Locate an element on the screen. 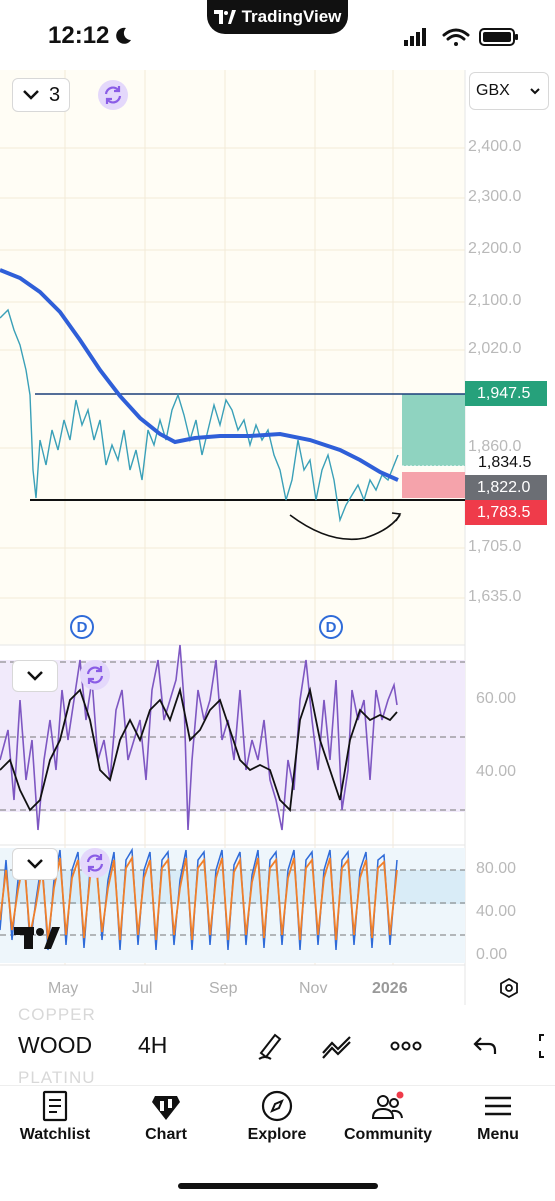  community-icon is located at coordinates (387, 1105).